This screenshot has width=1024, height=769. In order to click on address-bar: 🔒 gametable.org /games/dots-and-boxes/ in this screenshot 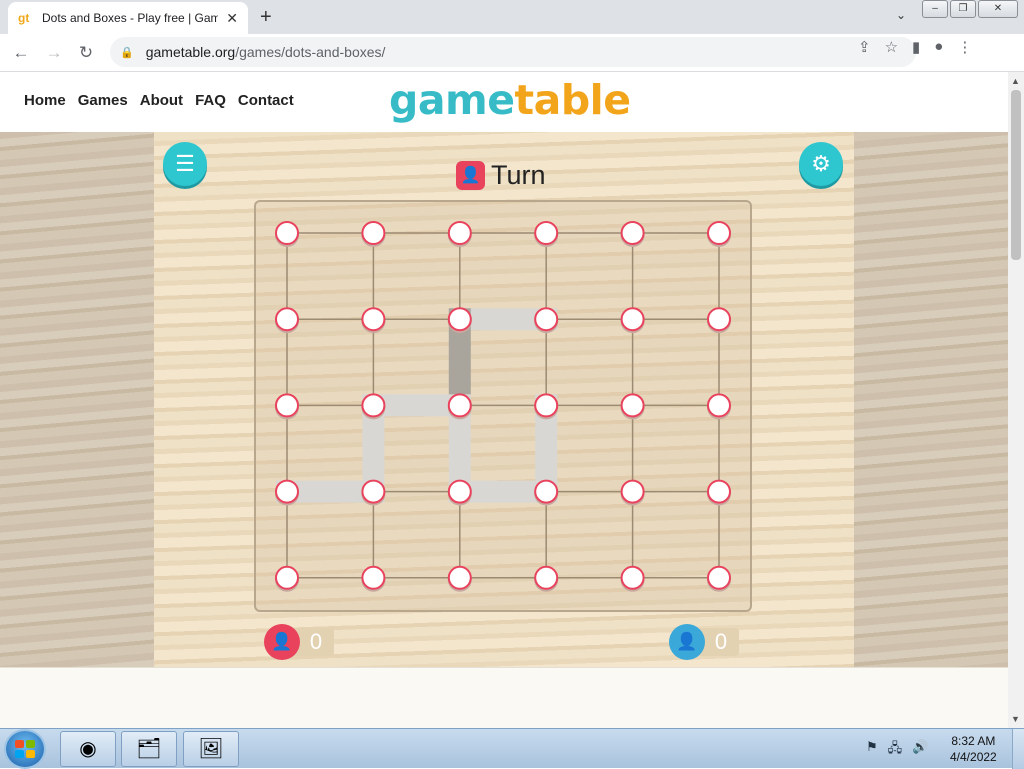, I will do `click(513, 52)`.